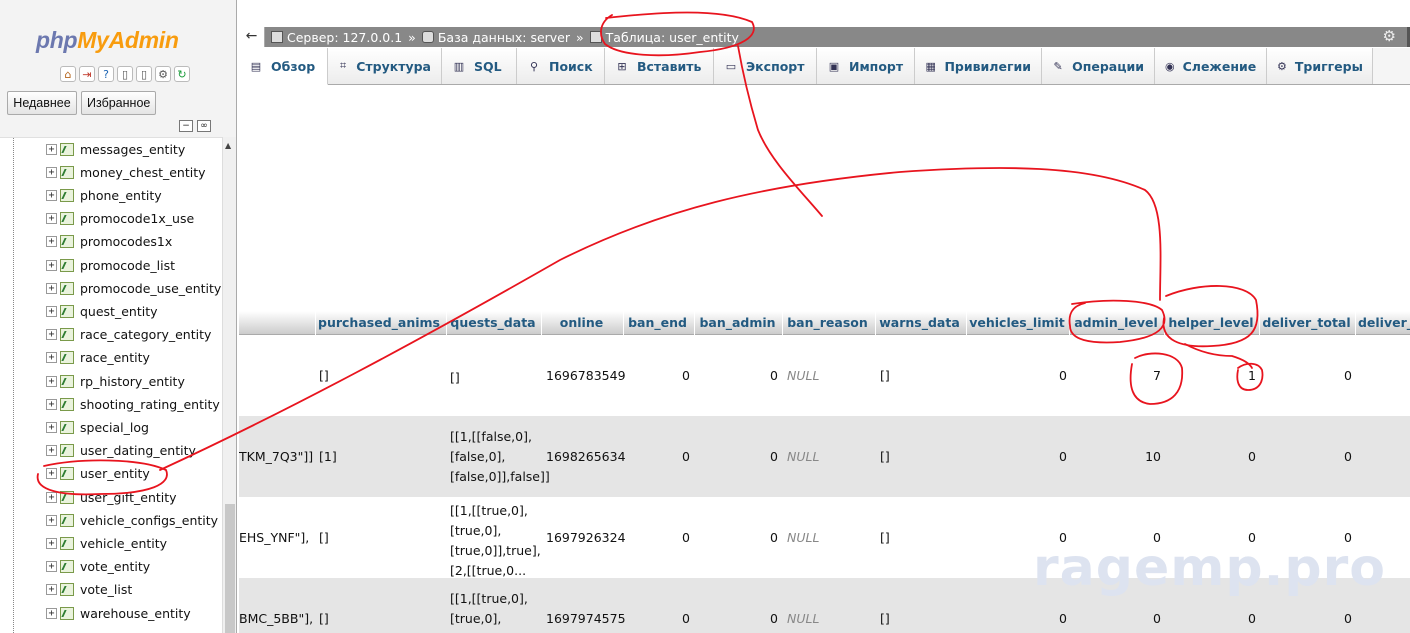  Describe the element at coordinates (134, 427) in the screenshot. I see `tree-item-special_log: + special_log` at that location.